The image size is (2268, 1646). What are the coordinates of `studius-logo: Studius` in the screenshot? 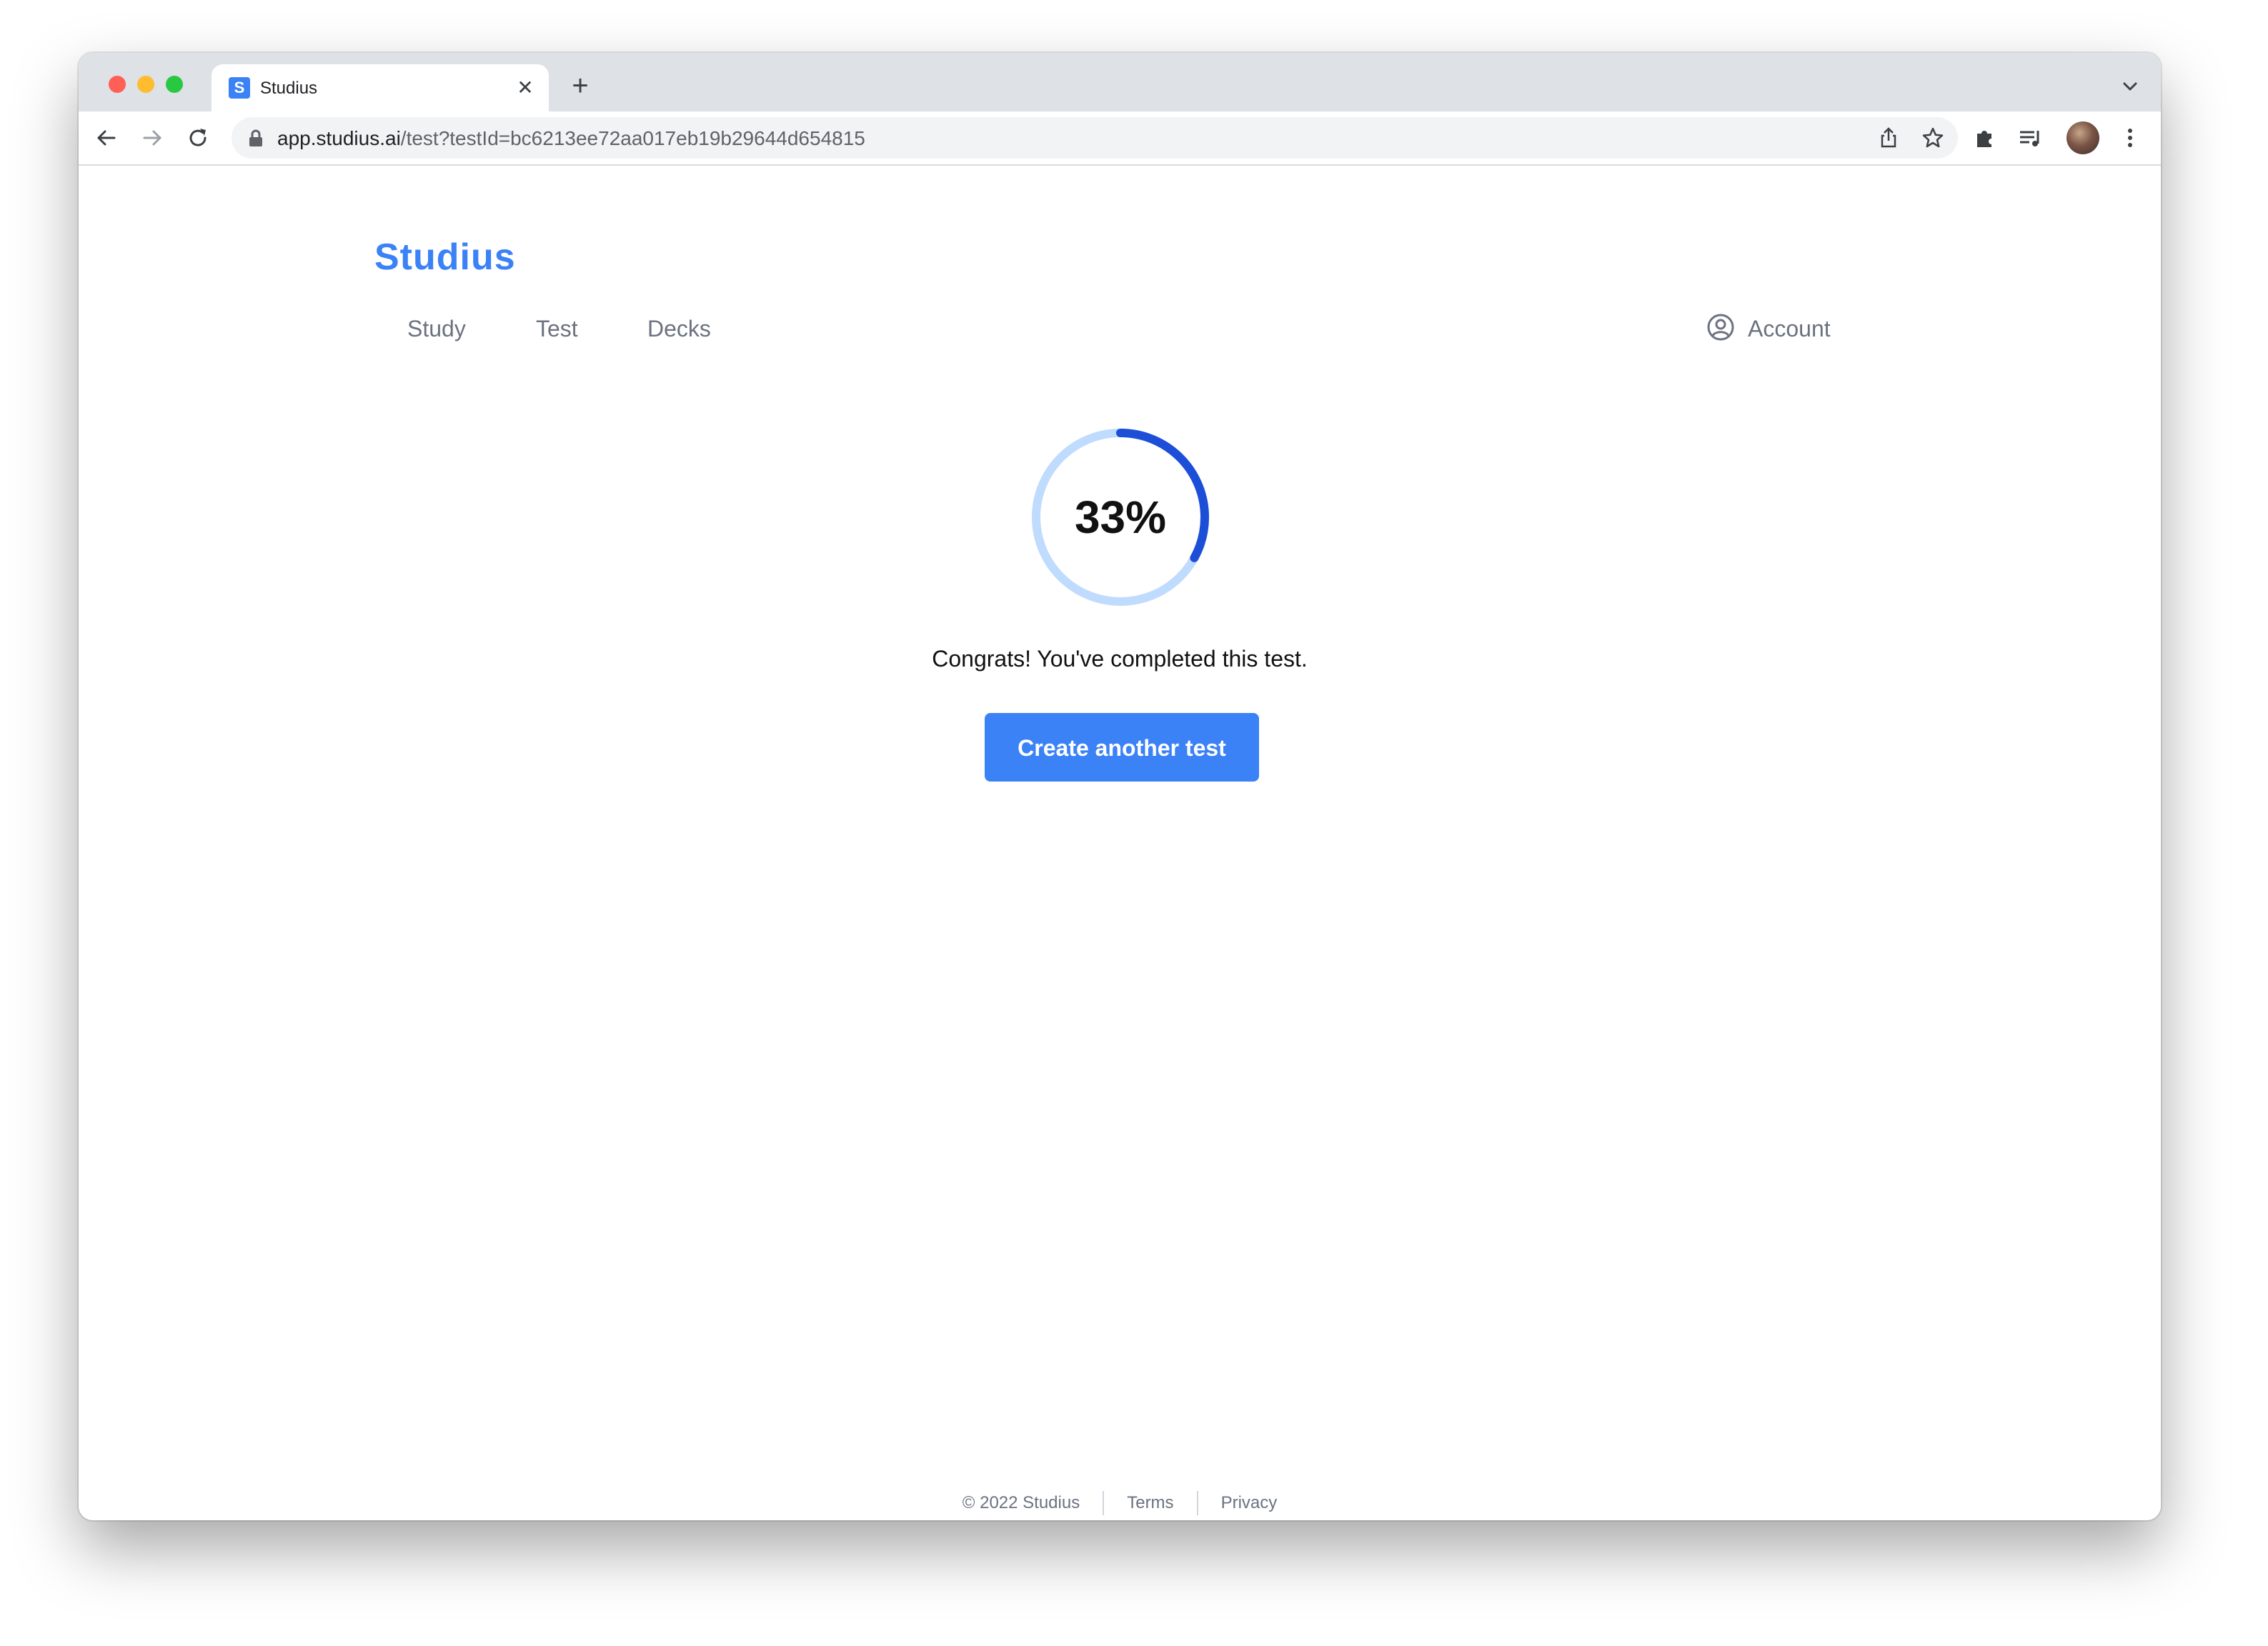 It's located at (445, 257).